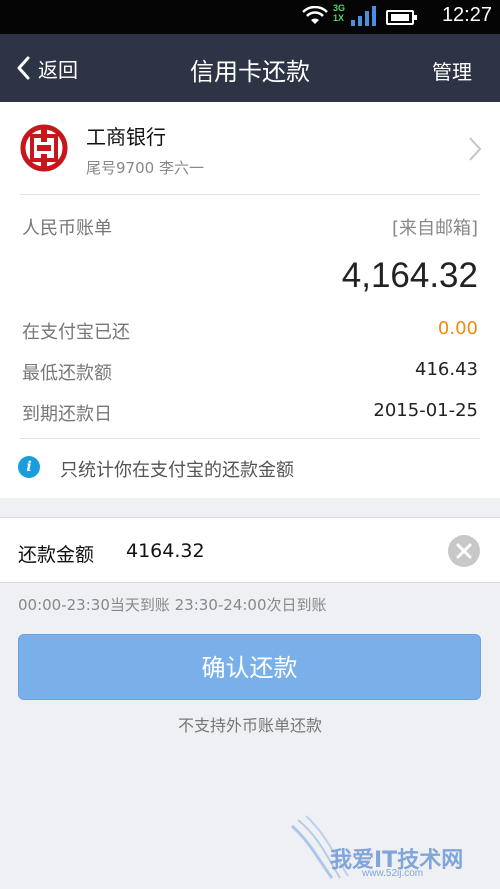 This screenshot has height=889, width=500. Describe the element at coordinates (172, 605) in the screenshot. I see `arrival-time-note: 00:00-23:30当天到账 23:30-24:00次日到账` at that location.